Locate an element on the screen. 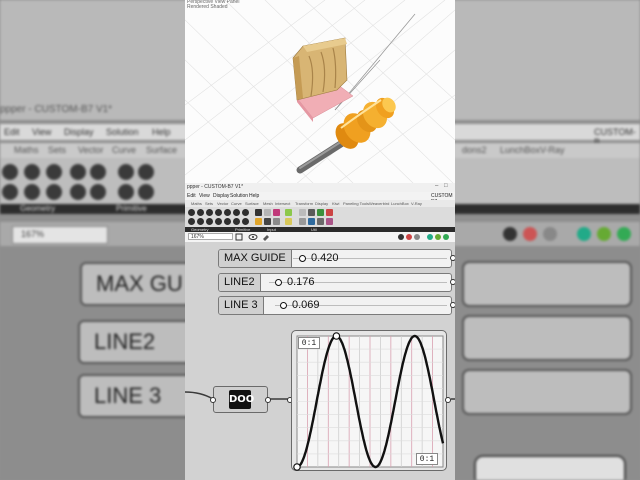  background-menu-edit: Edit is located at coordinates (12, 132).